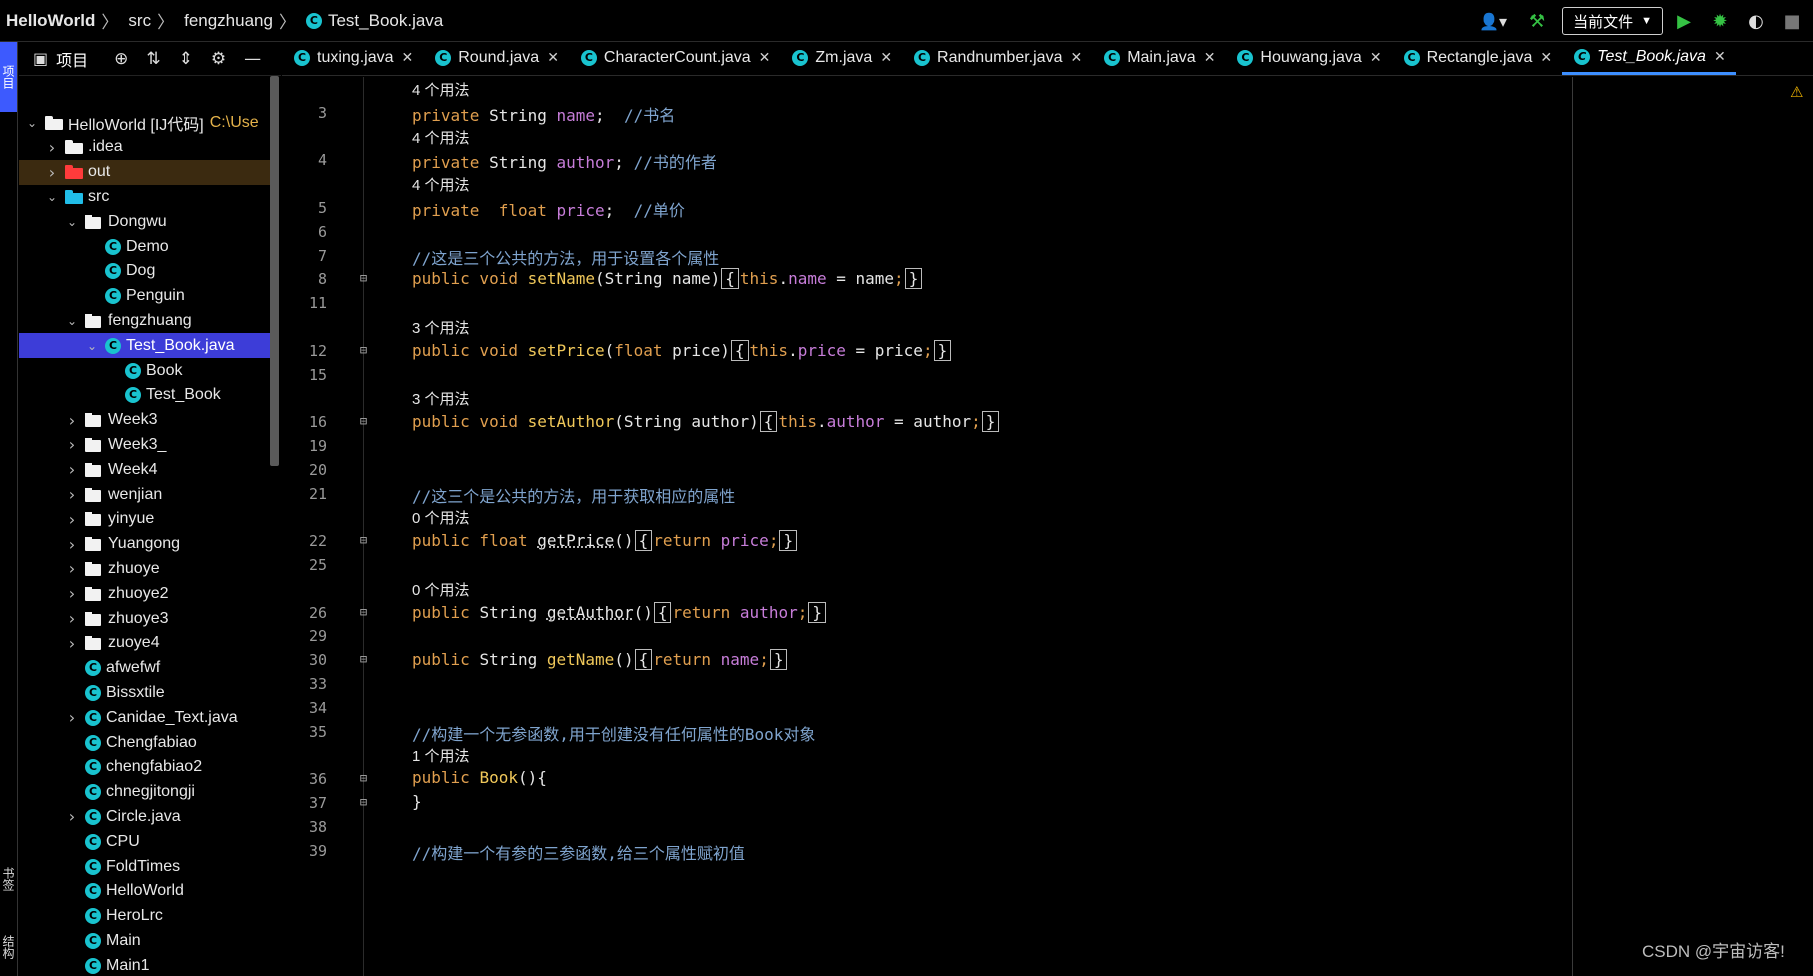 The width and height of the screenshot is (1813, 976). I want to click on usage-hint: 1 个用法, so click(441, 755).